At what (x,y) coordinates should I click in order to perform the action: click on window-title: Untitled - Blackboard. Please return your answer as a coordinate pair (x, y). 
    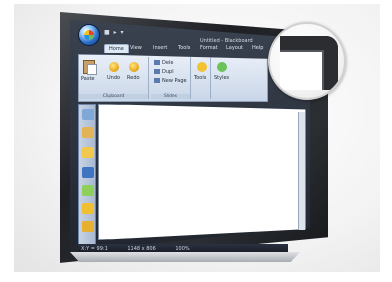
    Looking at the image, I should click on (226, 41).